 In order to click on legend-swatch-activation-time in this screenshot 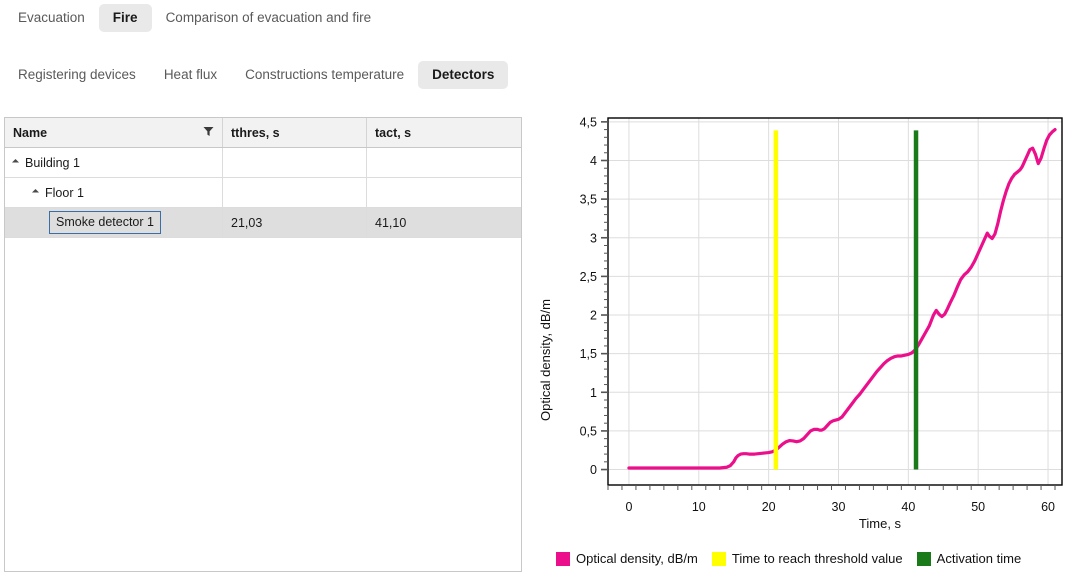, I will do `click(923, 558)`.